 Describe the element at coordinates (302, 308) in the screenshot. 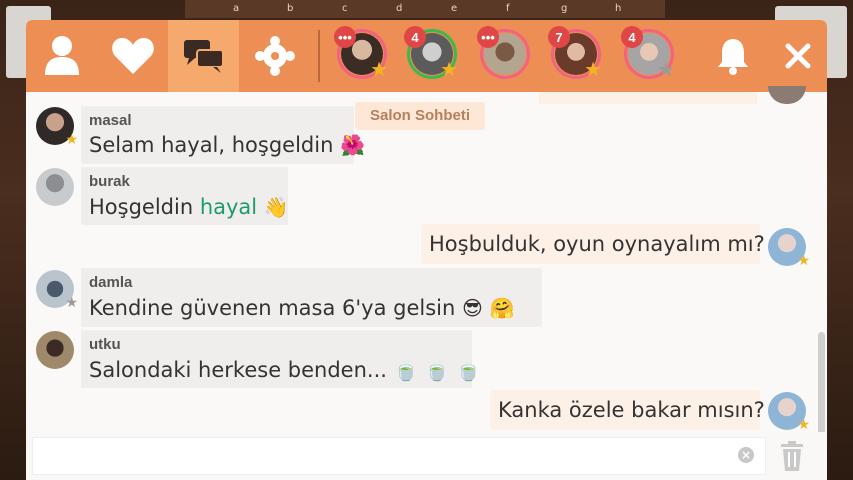

I see `message-text: Kendine güvenen masa 6'ya gelsin 😎 🤗` at that location.